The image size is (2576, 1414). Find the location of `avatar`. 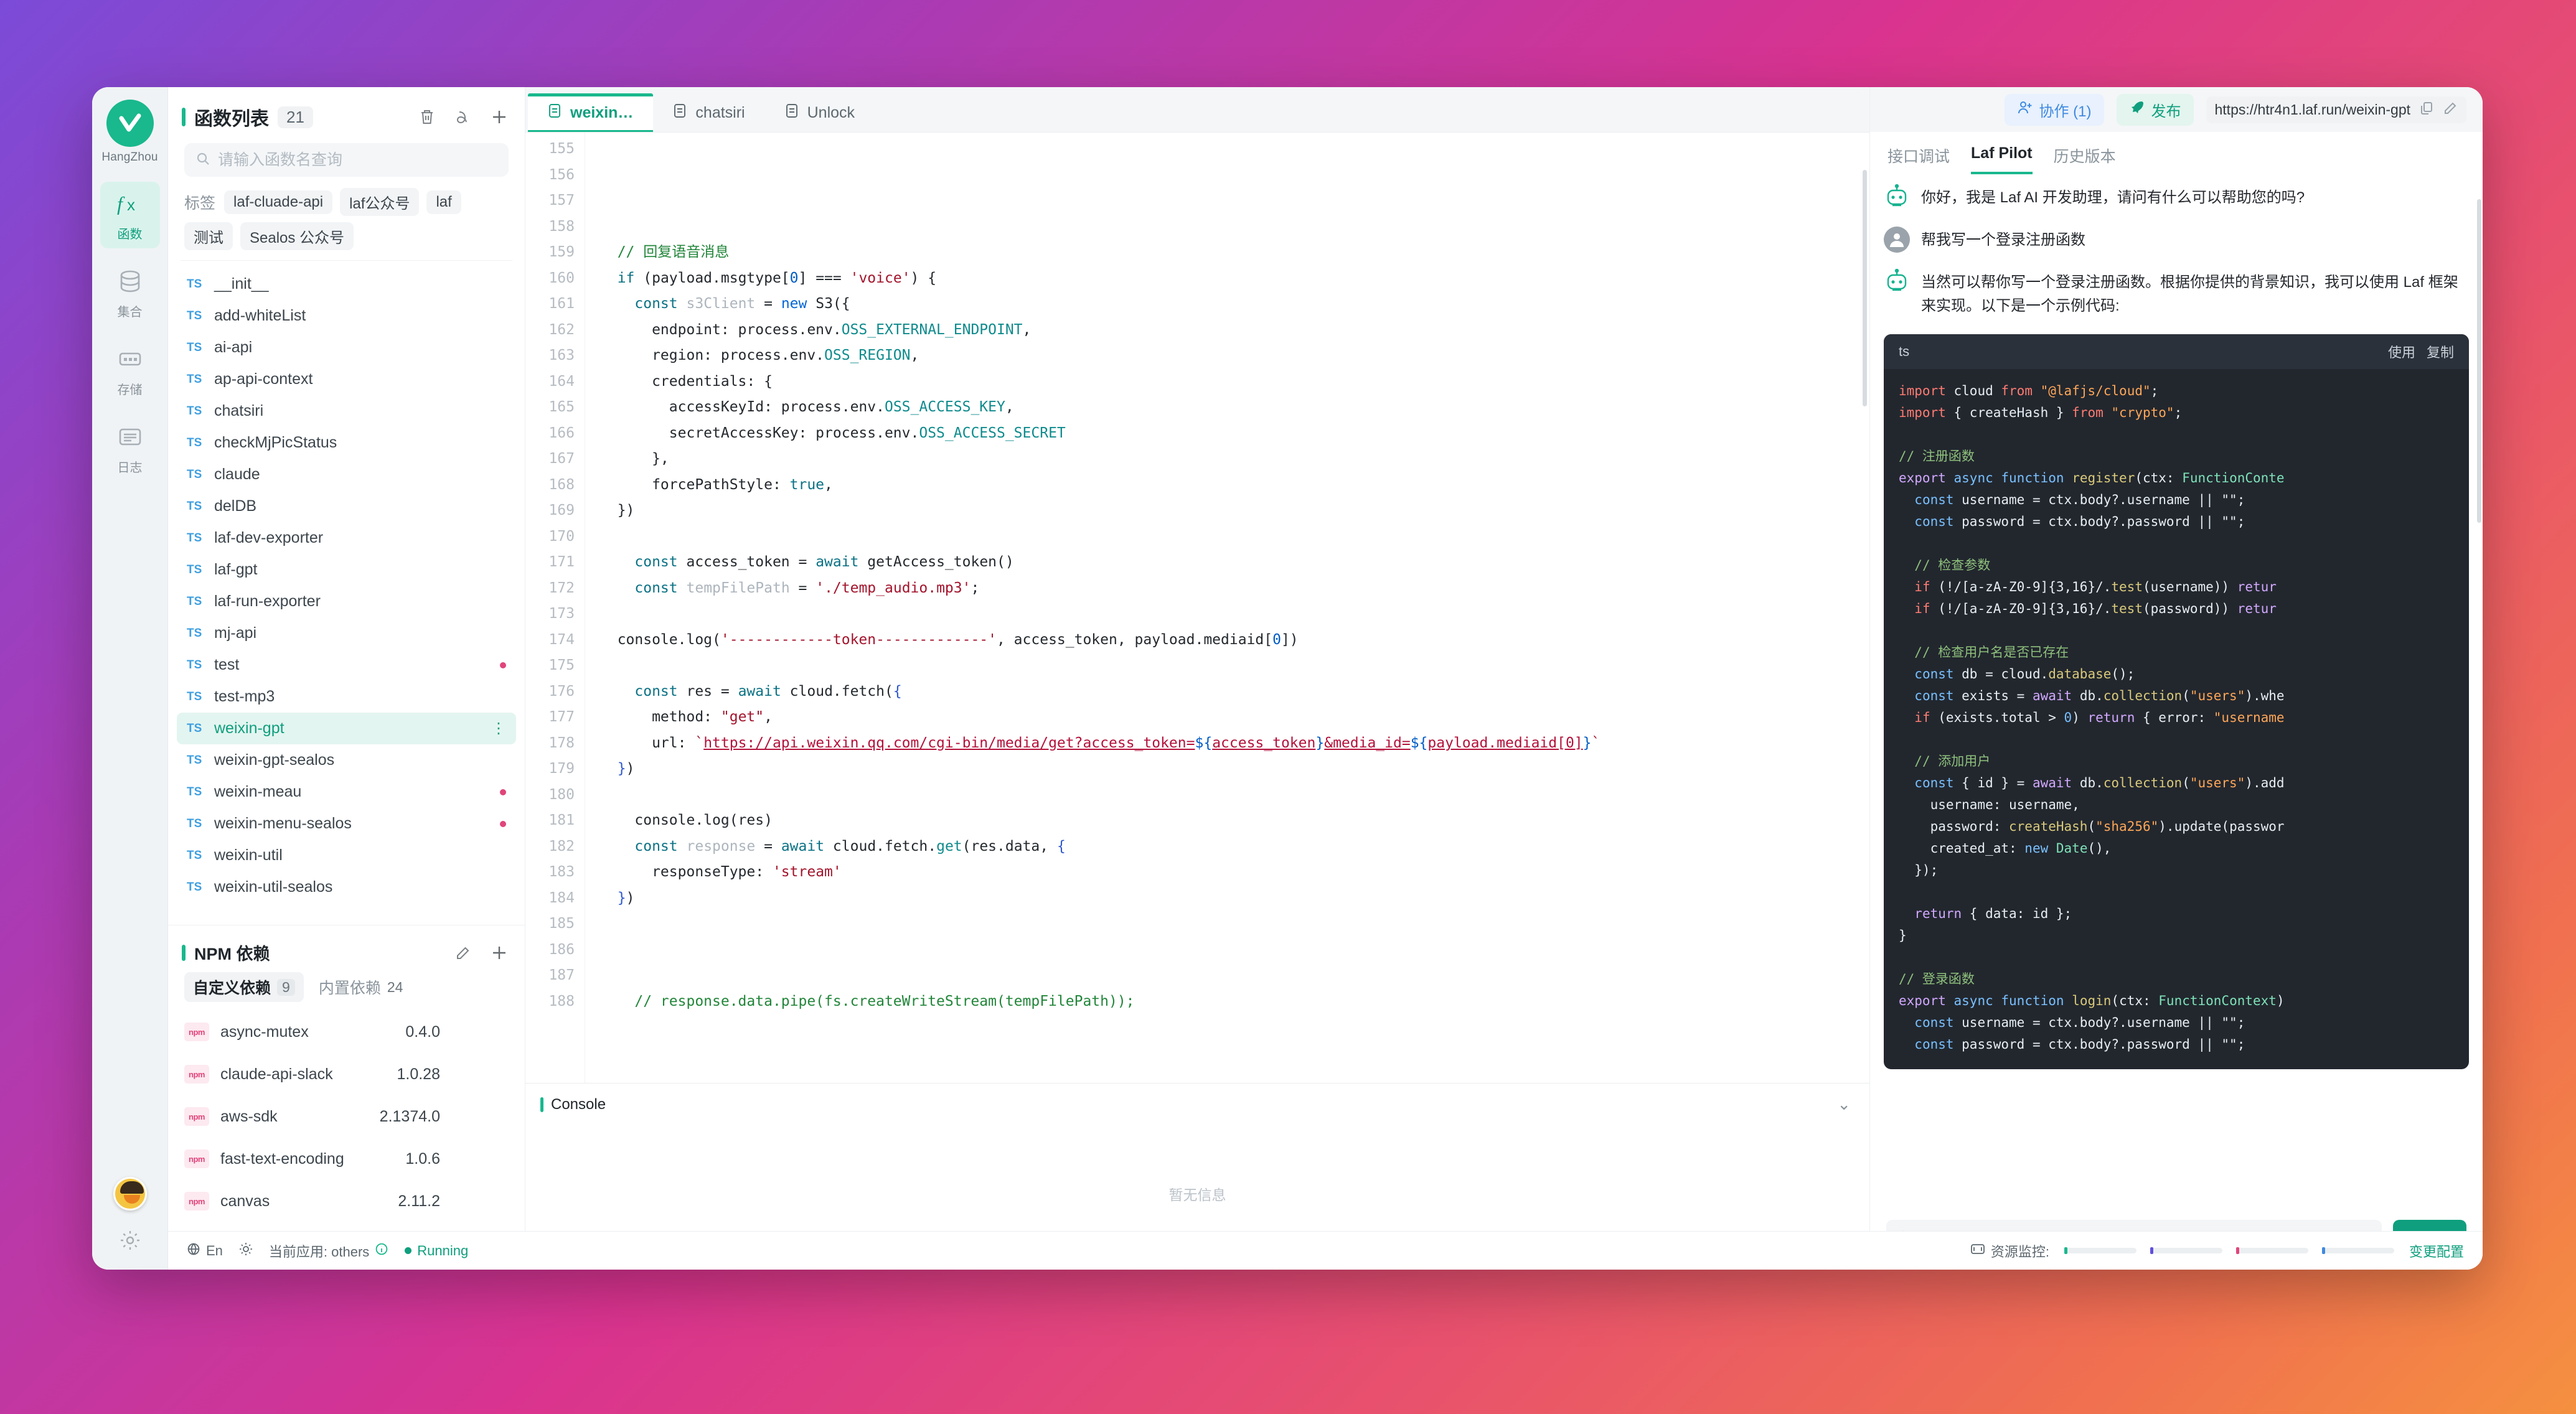

avatar is located at coordinates (130, 1193).